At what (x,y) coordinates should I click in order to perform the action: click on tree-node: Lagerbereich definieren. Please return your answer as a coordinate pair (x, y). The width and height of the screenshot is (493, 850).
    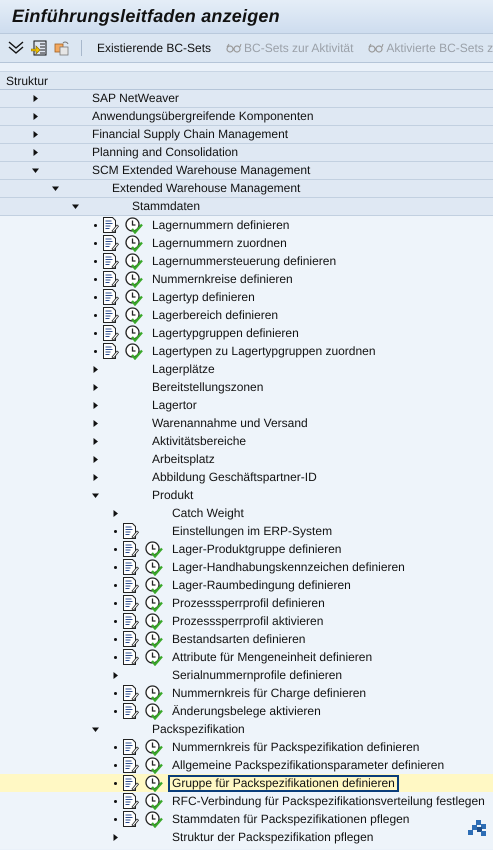
    Looking at the image, I should click on (215, 315).